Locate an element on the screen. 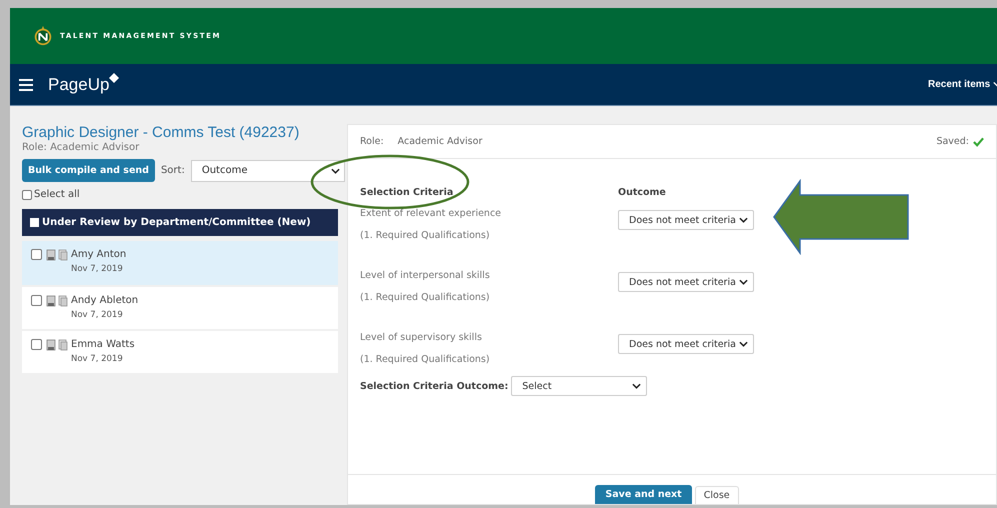  close-button: Close is located at coordinates (716, 495).